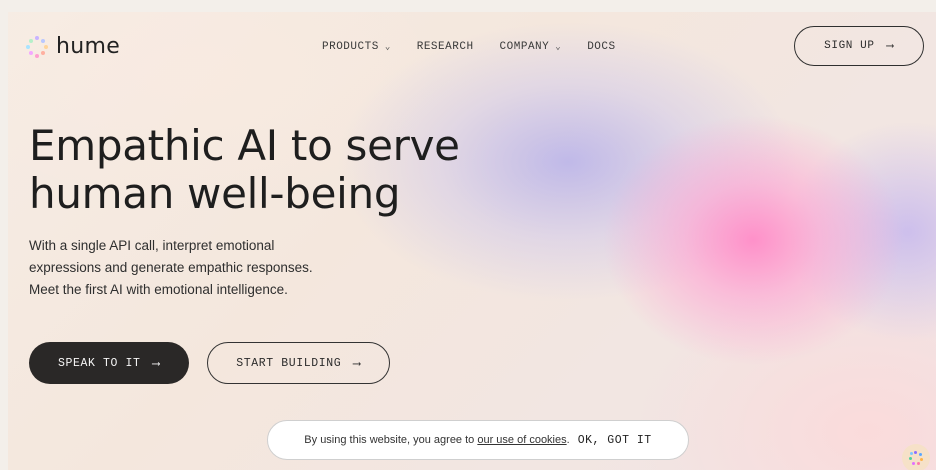 The height and width of the screenshot is (470, 936). I want to click on assistant-fab-button, so click(916, 457).